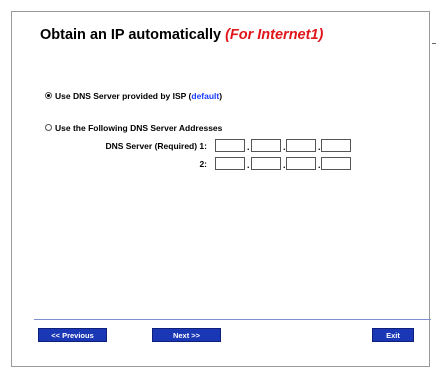  Describe the element at coordinates (48, 127) in the screenshot. I see `dns-manual-radio` at that location.